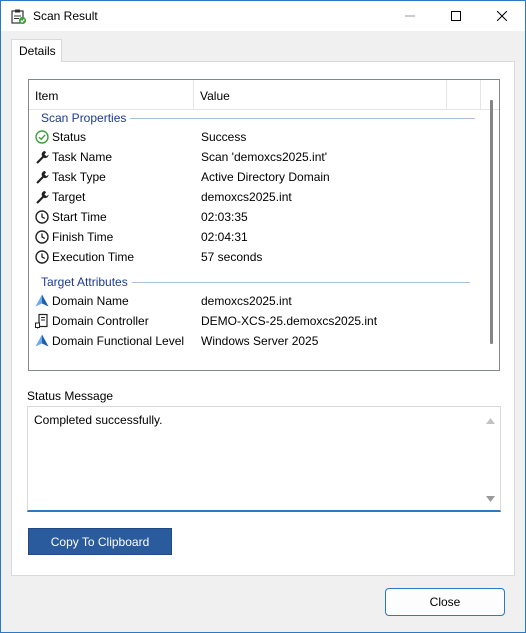 Image resolution: width=526 pixels, height=633 pixels. Describe the element at coordinates (254, 217) in the screenshot. I see `table-row: Start Time 02:03:35` at that location.